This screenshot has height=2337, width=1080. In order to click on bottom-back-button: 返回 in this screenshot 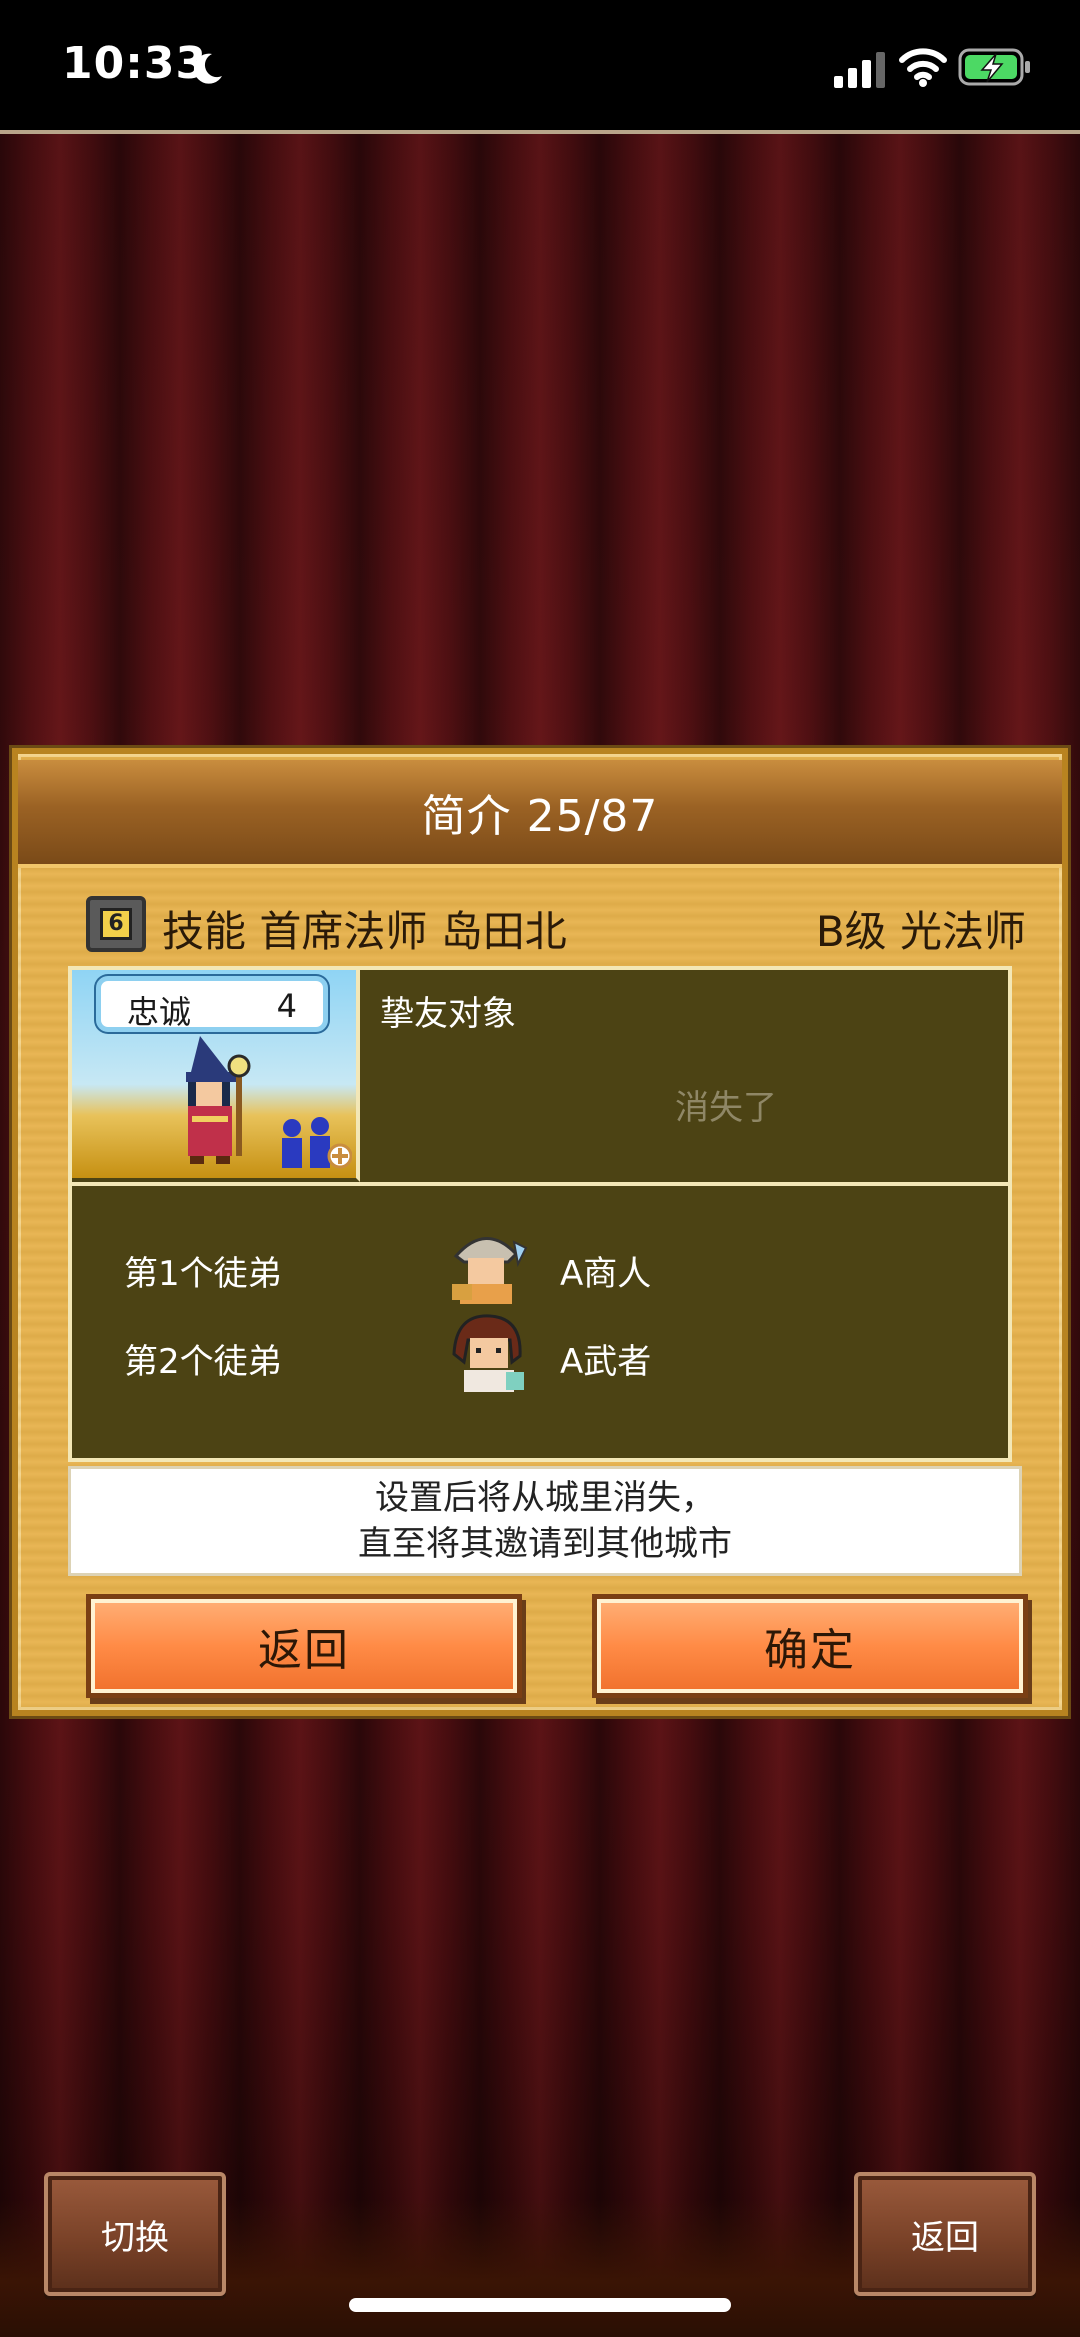, I will do `click(945, 2234)`.